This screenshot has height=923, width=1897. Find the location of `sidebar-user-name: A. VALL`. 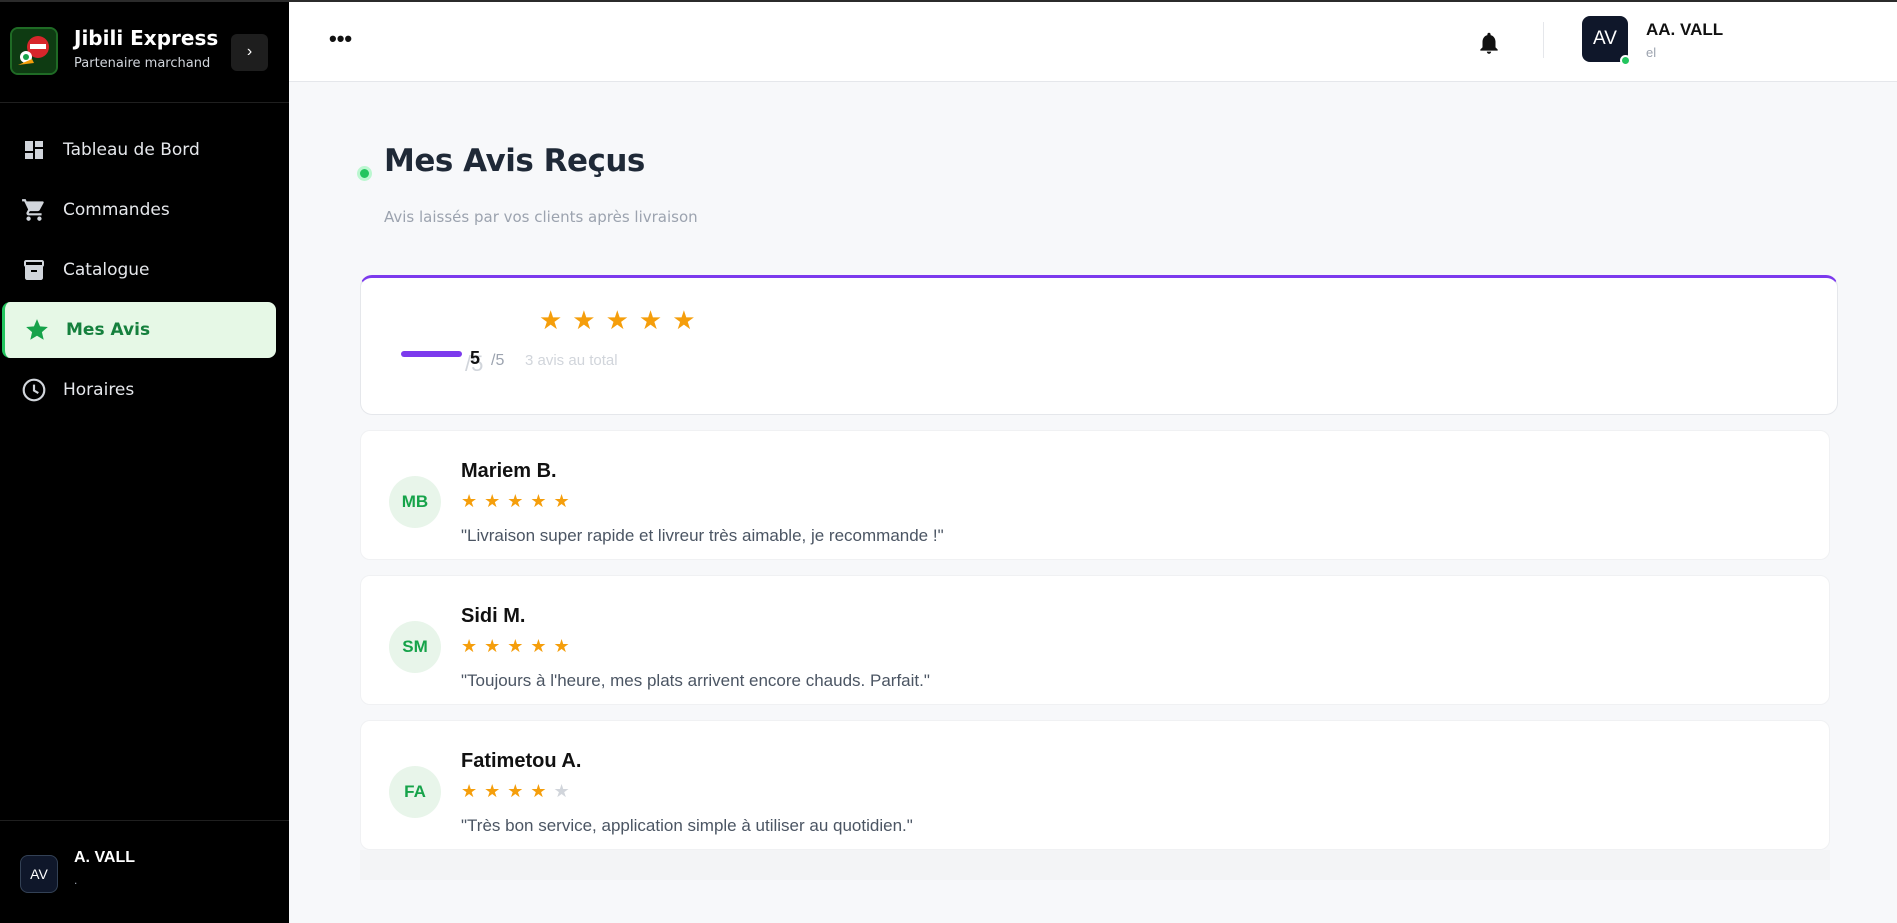

sidebar-user-name: A. VALL is located at coordinates (105, 857).